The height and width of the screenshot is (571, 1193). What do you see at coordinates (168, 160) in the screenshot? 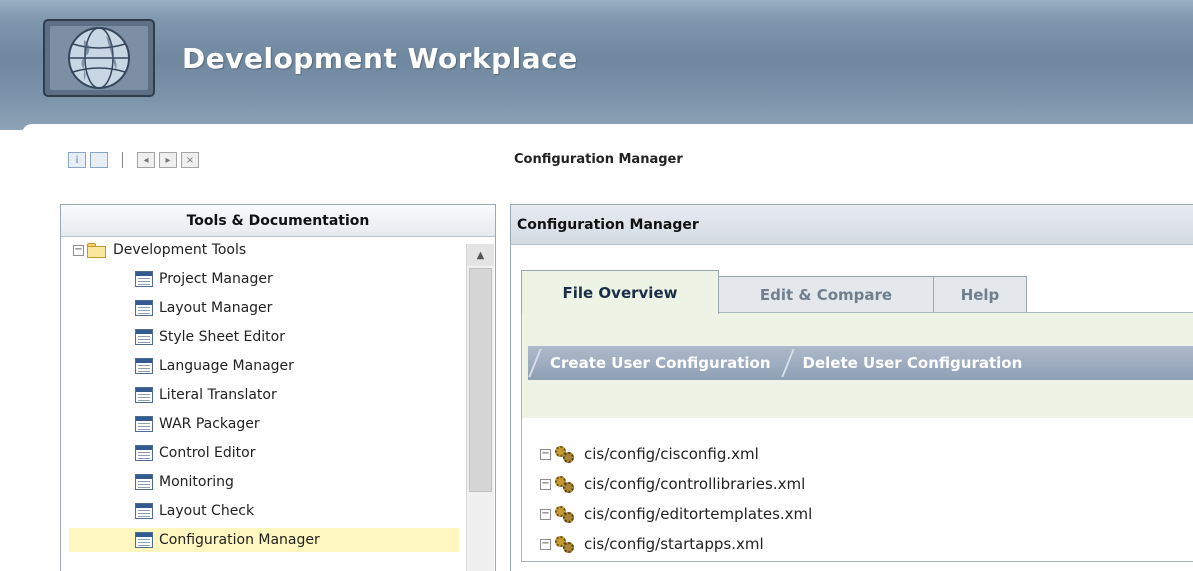
I see `next-icon: ▸` at bounding box center [168, 160].